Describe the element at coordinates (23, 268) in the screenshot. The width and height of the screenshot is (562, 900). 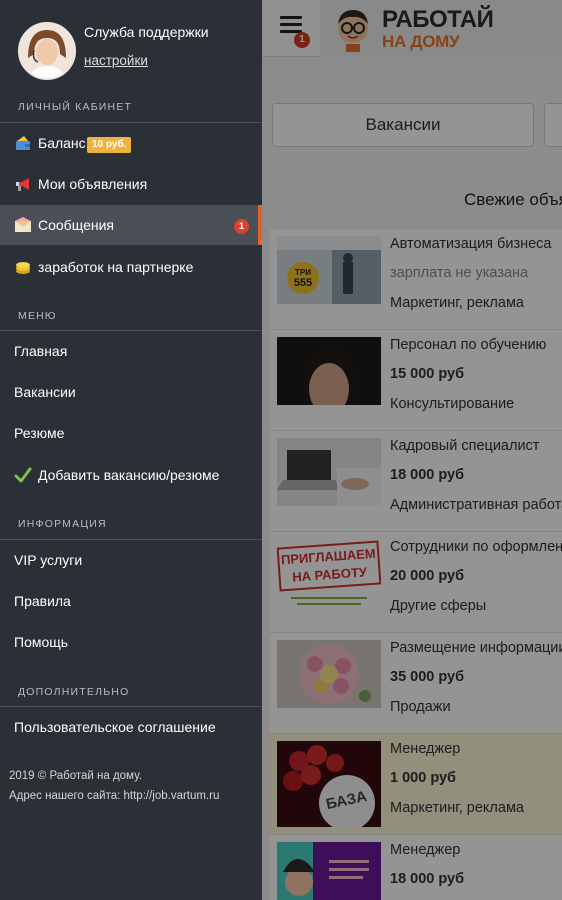
I see `coins-icon` at that location.